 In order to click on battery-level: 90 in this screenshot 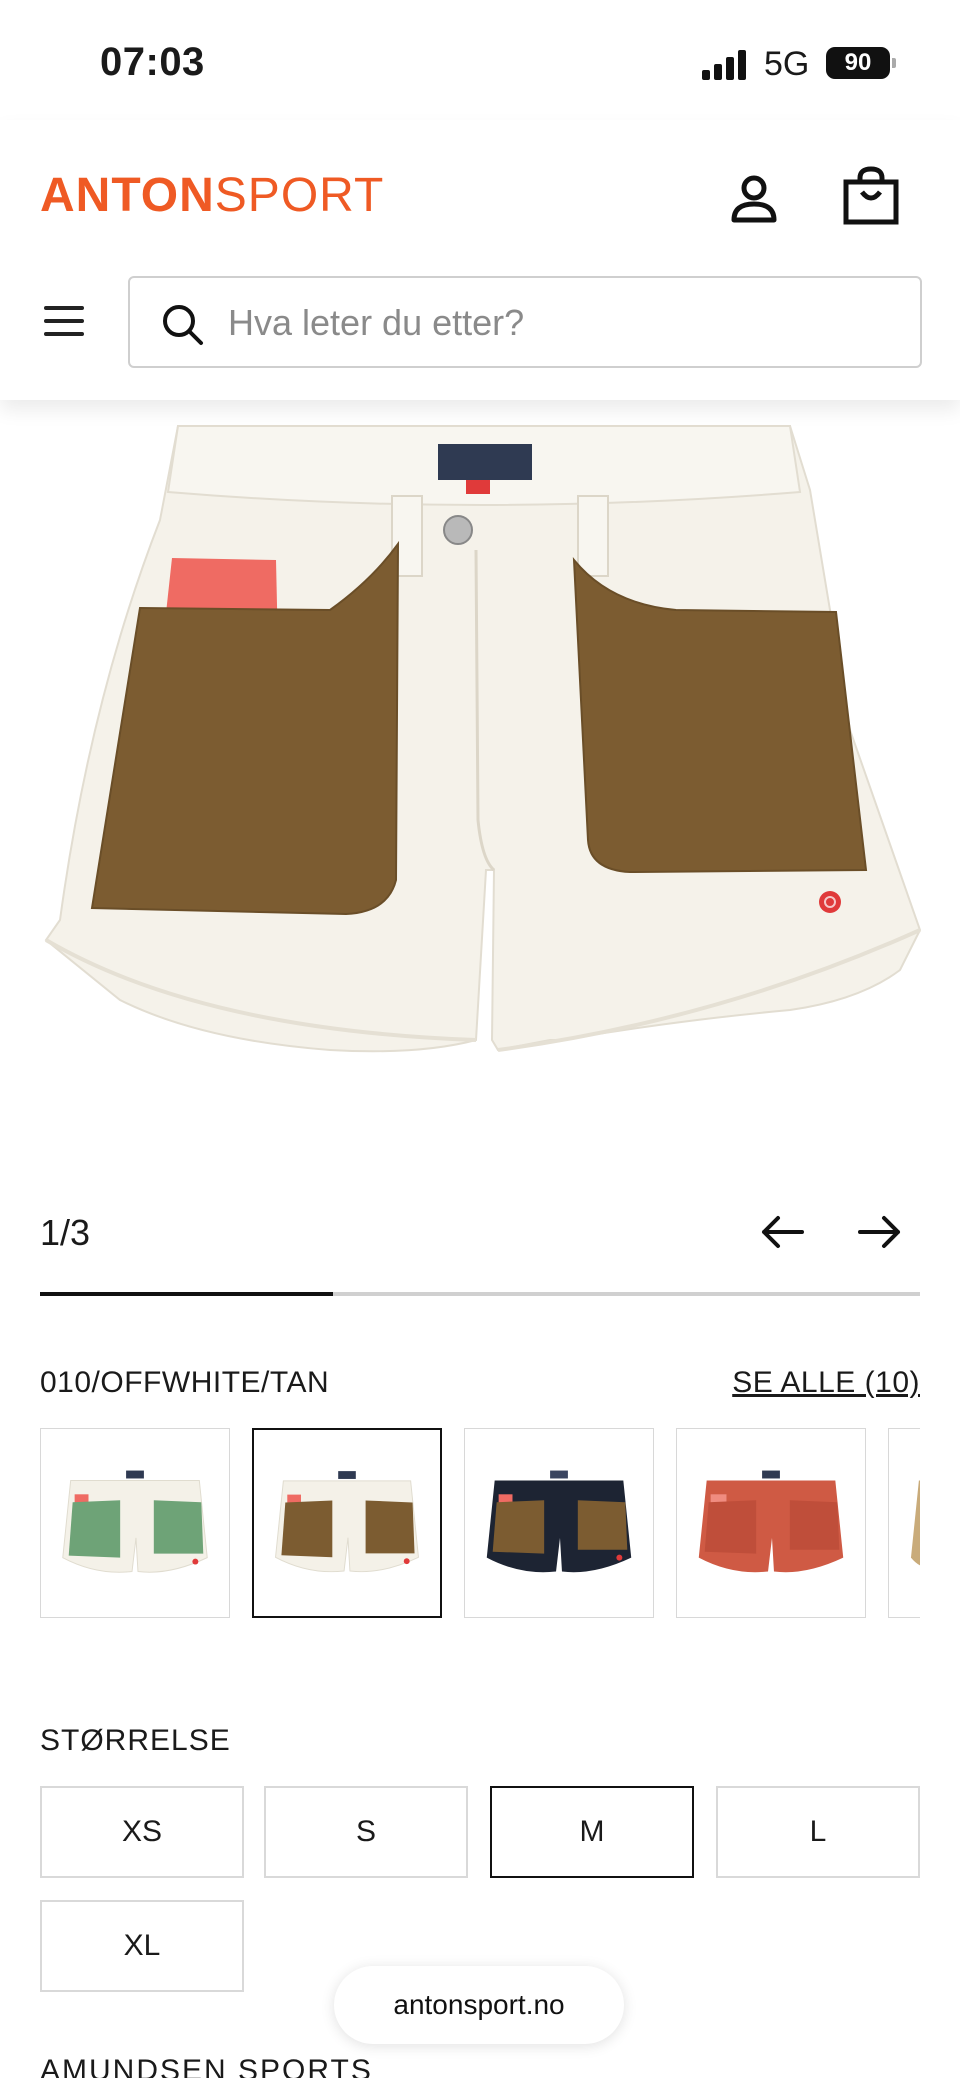, I will do `click(858, 62)`.